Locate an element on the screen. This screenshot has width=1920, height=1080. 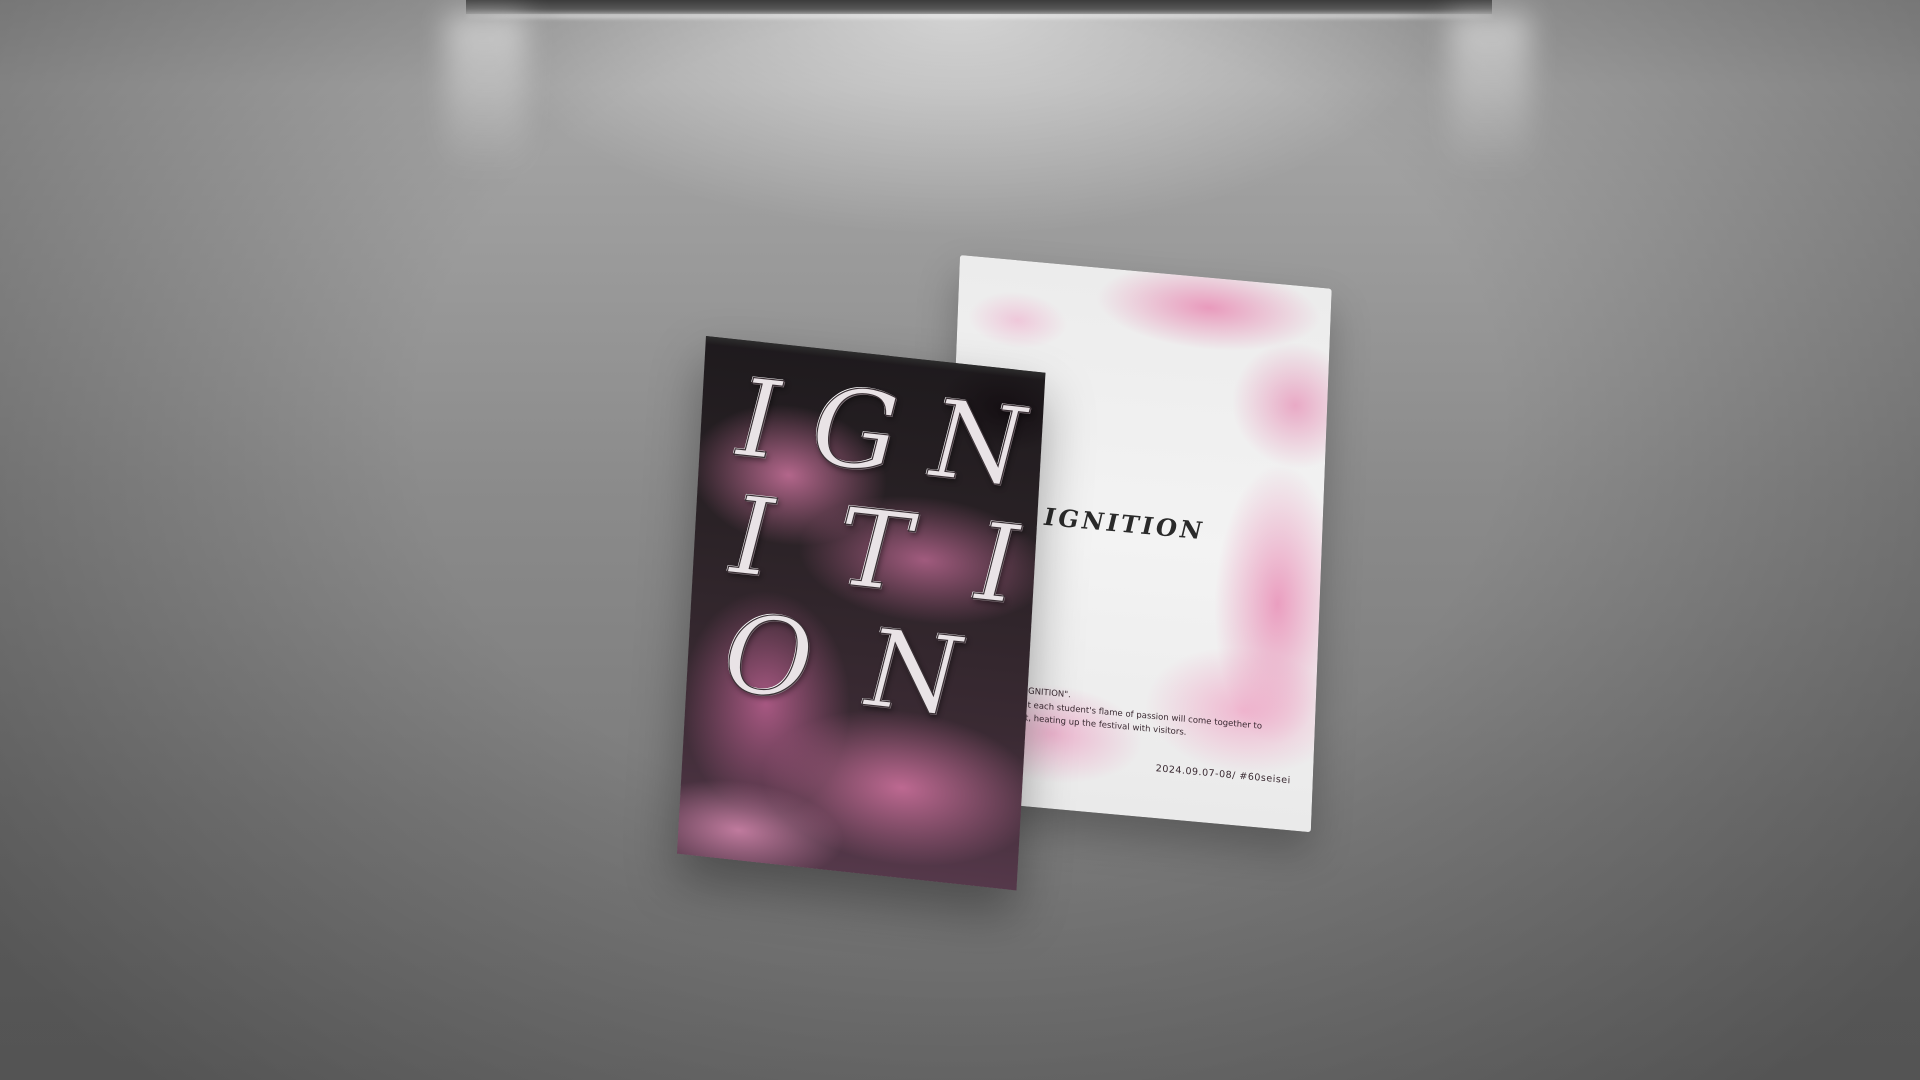
light-beam-right is located at coordinates (1490, 94).